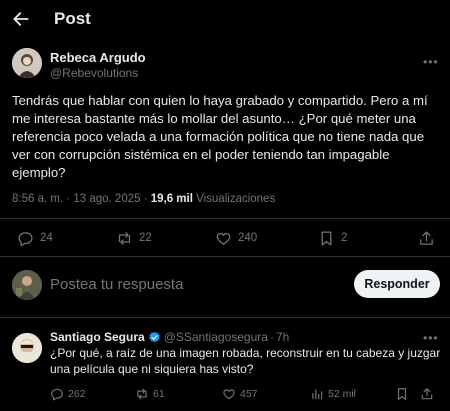  Describe the element at coordinates (27, 348) in the screenshot. I see `comment-avatar` at that location.